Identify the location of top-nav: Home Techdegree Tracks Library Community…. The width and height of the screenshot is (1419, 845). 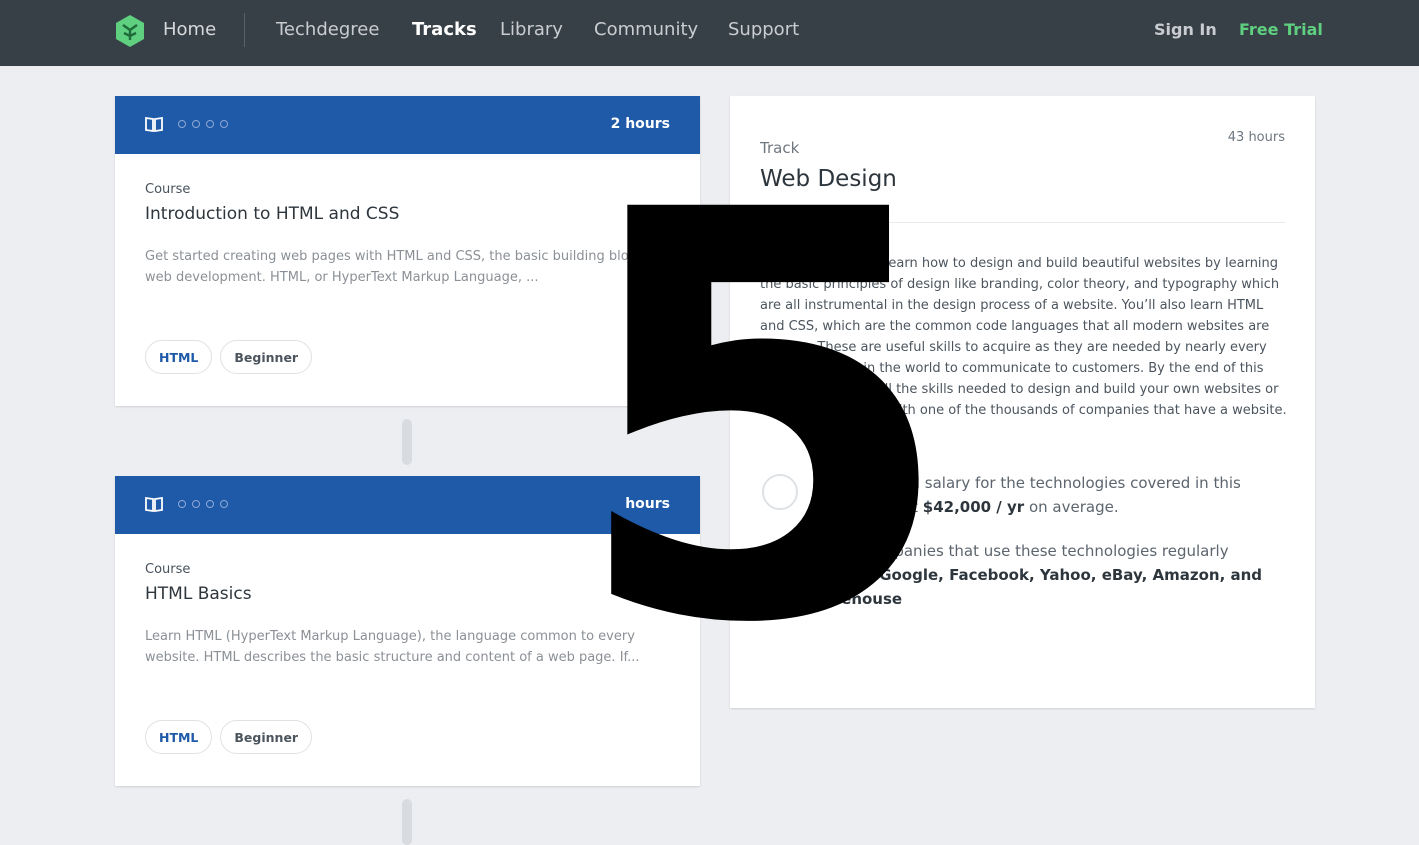
(709, 33).